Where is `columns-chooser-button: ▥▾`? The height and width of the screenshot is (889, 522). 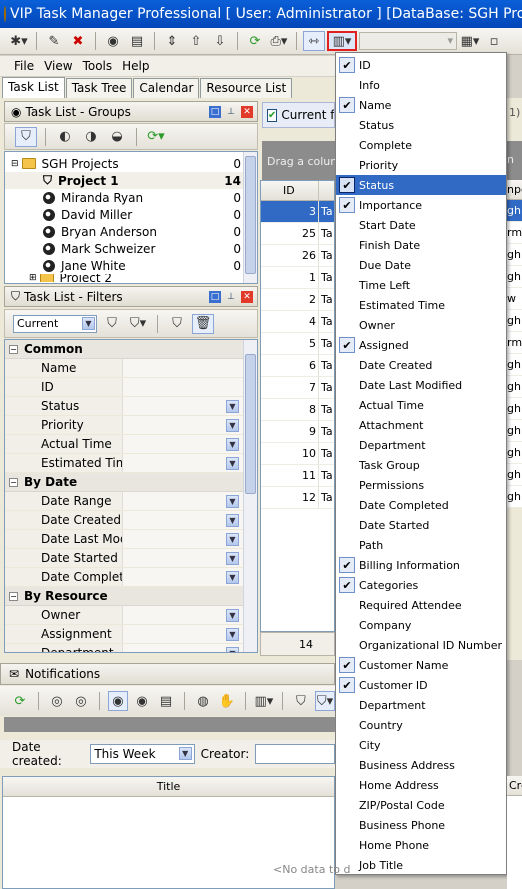
columns-chooser-button: ▥▾ is located at coordinates (342, 41).